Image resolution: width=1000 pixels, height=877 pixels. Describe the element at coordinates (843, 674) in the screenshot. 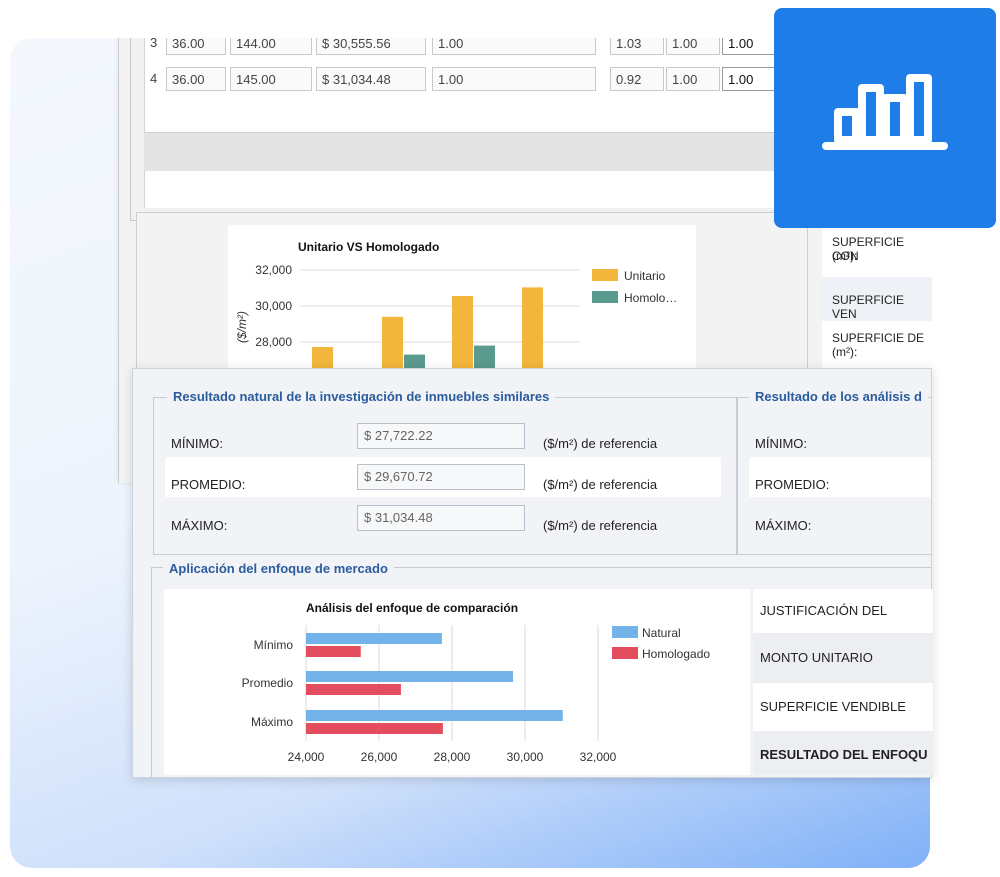

I see `monto-unitario-label: MONTO UNITARIO APLICABLE` at that location.